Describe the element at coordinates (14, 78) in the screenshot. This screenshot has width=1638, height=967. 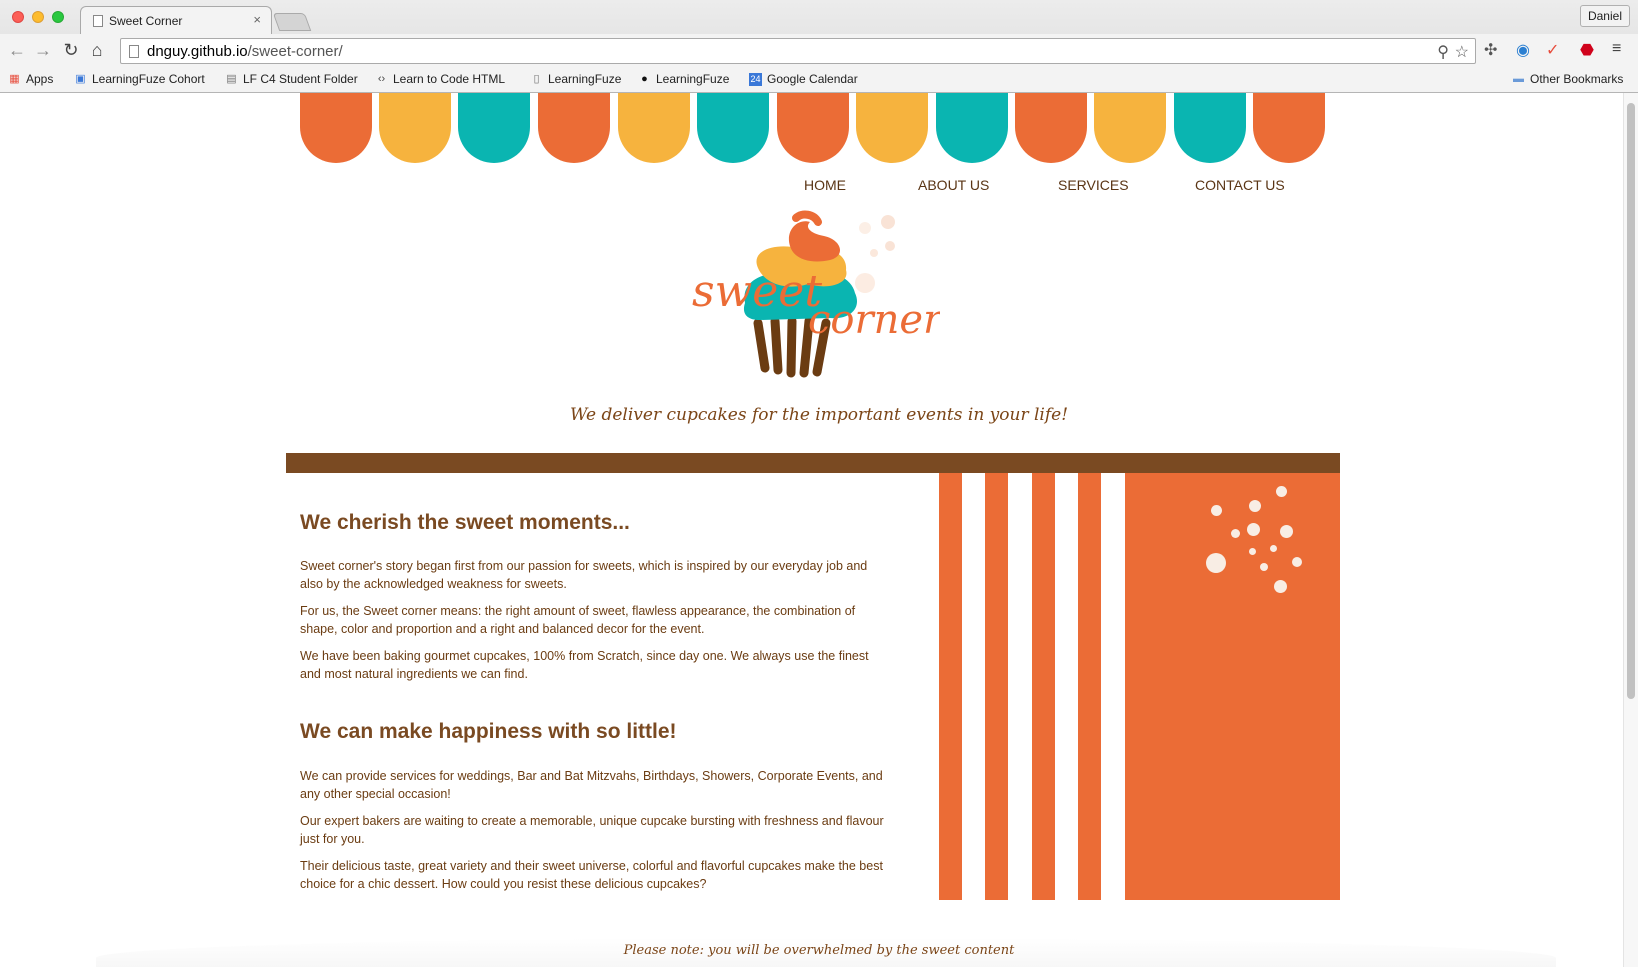
I see `apps-grid-icon: ▦` at that location.